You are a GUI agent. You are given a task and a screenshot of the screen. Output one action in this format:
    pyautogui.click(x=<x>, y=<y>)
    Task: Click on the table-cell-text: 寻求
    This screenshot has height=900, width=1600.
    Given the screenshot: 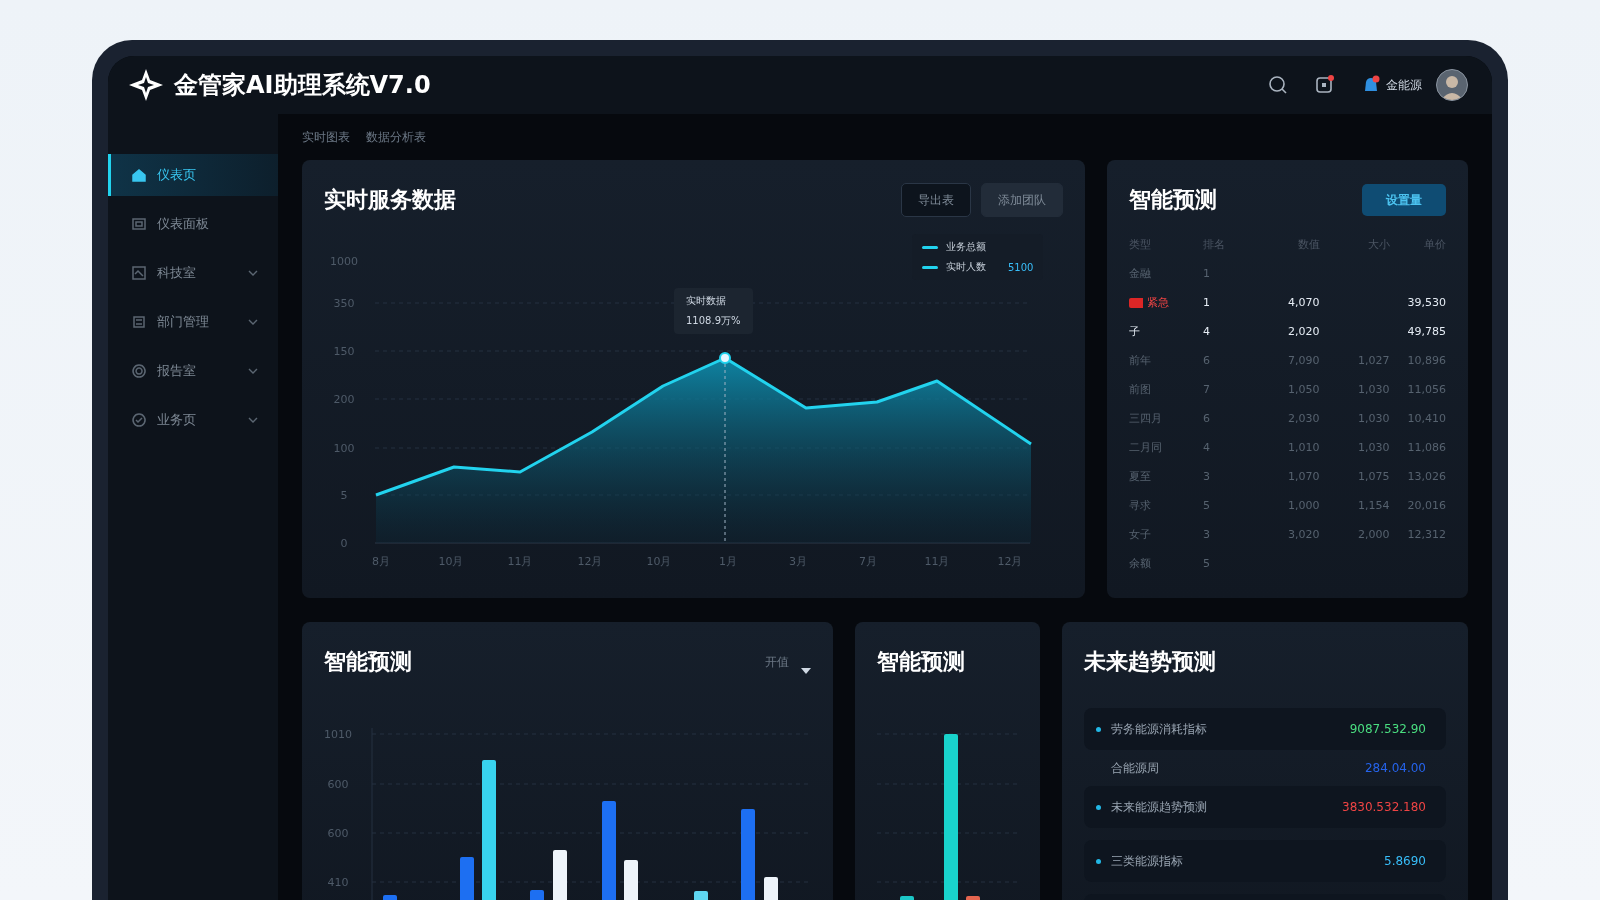 What is the action you would take?
    pyautogui.click(x=1140, y=506)
    